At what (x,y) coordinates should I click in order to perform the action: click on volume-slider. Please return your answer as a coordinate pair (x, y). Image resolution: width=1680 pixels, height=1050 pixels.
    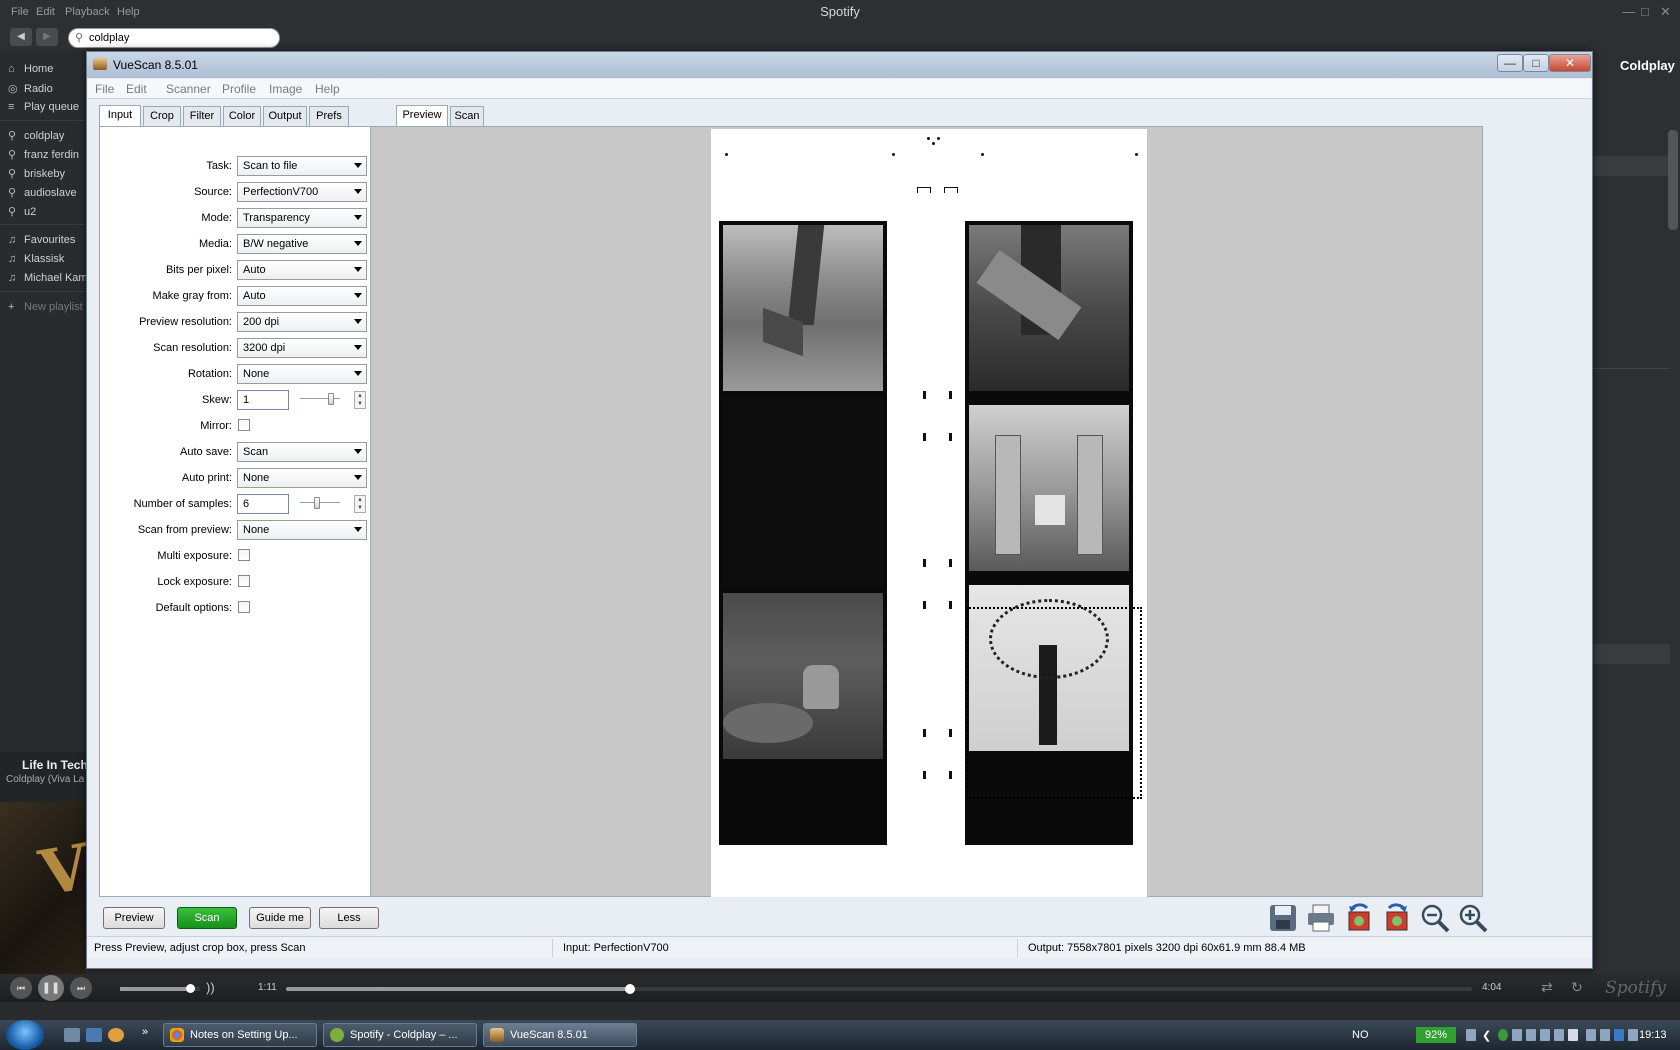
    Looking at the image, I should click on (160, 988).